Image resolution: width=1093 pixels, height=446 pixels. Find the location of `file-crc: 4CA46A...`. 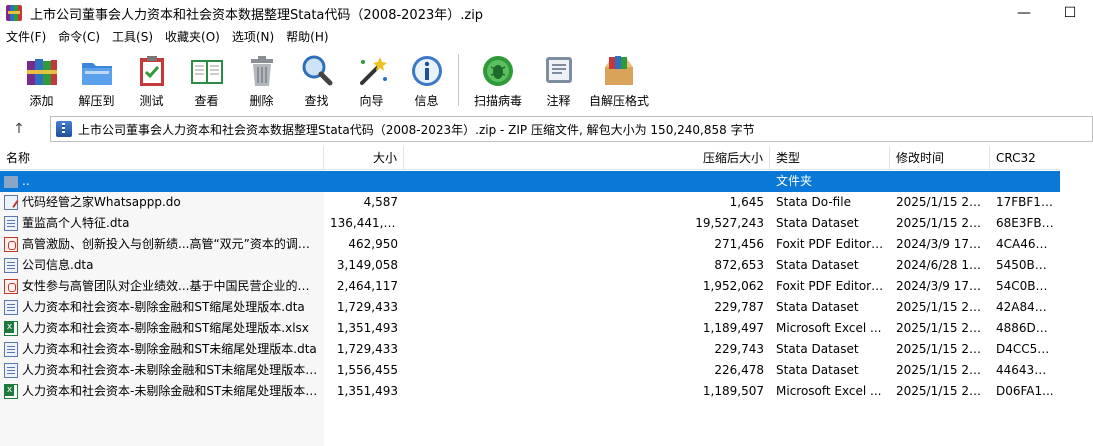

file-crc: 4CA46A... is located at coordinates (1025, 244).